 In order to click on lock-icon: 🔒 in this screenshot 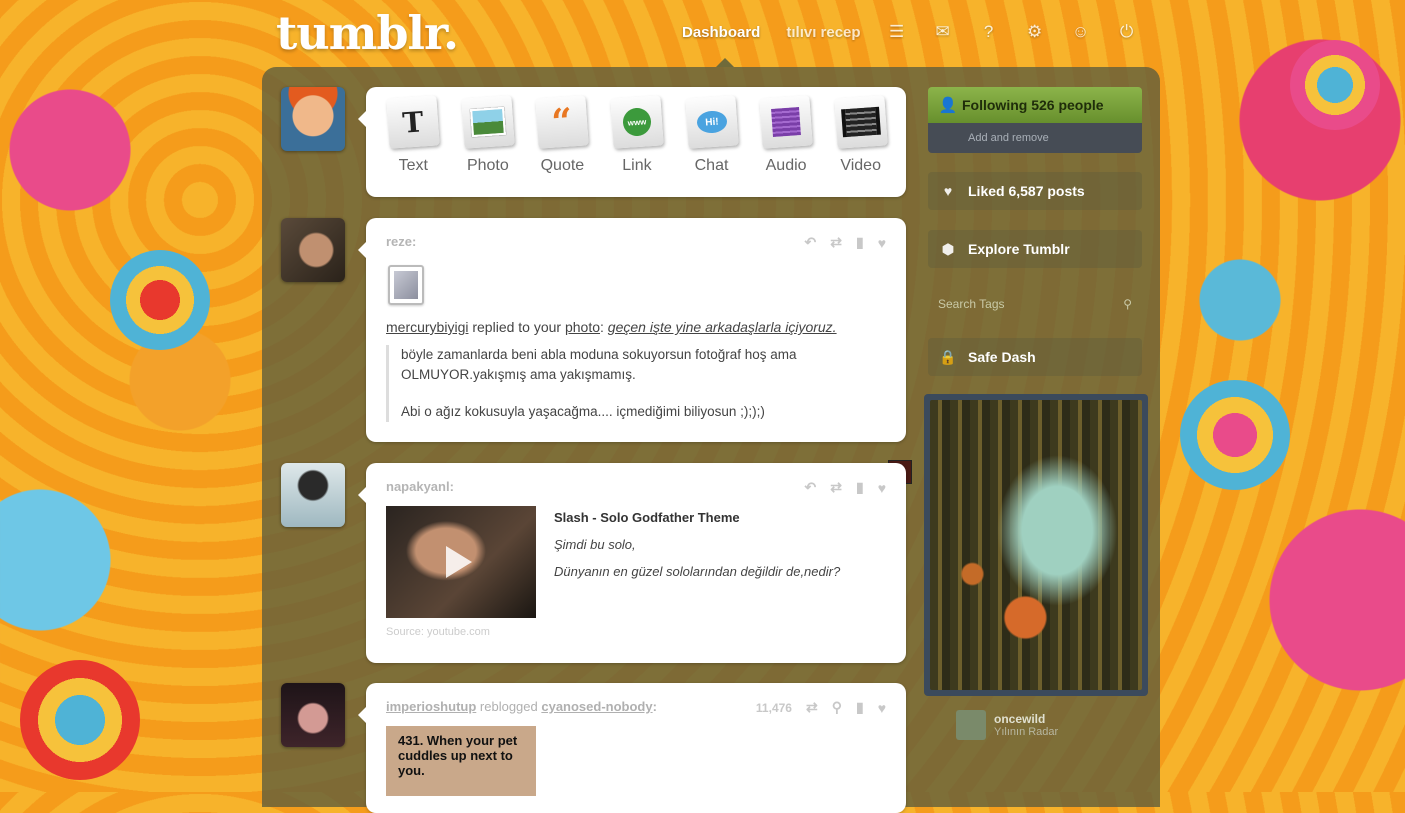, I will do `click(948, 356)`.